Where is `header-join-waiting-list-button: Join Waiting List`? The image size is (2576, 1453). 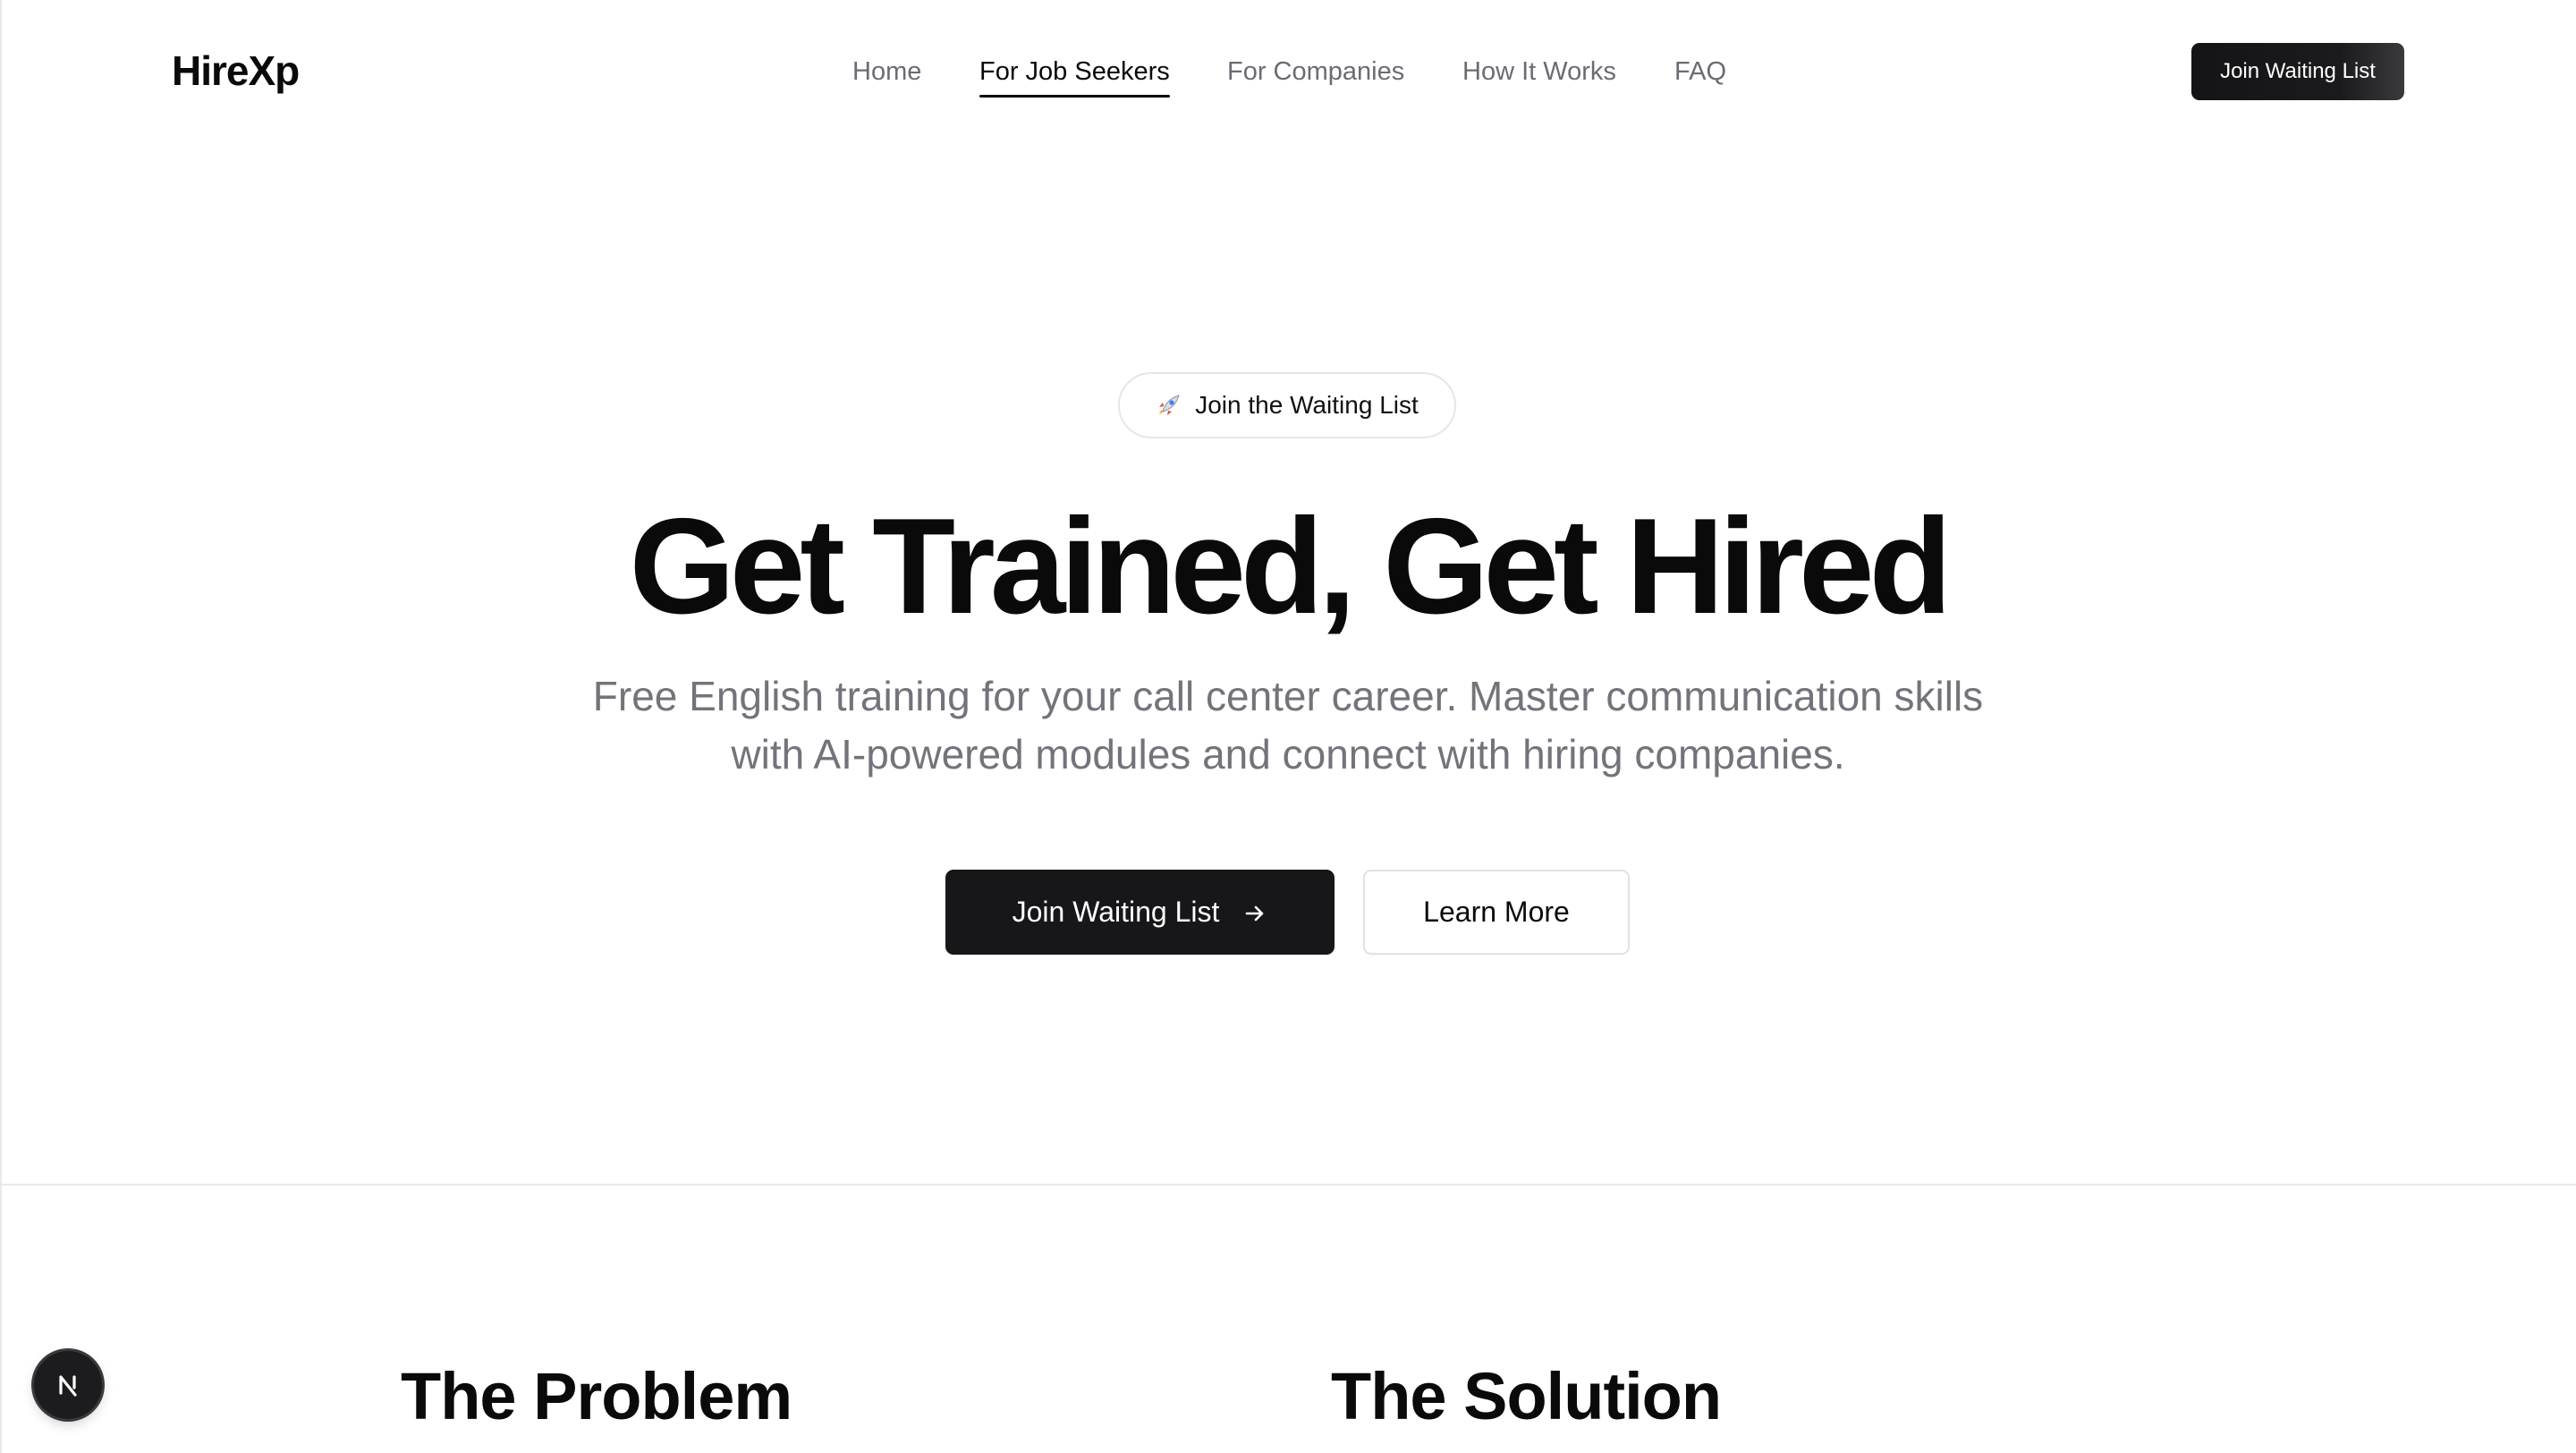
header-join-waiting-list-button: Join Waiting List is located at coordinates (2297, 71).